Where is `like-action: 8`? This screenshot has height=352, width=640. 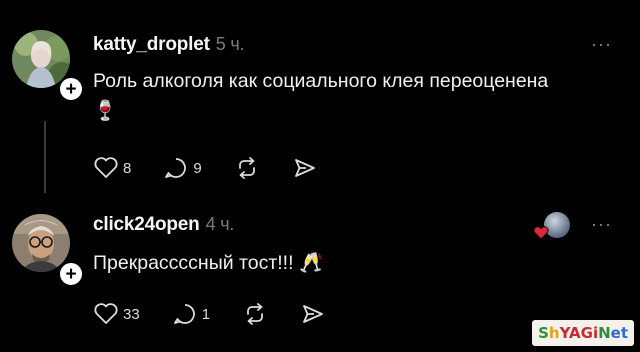
like-action: 8 is located at coordinates (112, 168).